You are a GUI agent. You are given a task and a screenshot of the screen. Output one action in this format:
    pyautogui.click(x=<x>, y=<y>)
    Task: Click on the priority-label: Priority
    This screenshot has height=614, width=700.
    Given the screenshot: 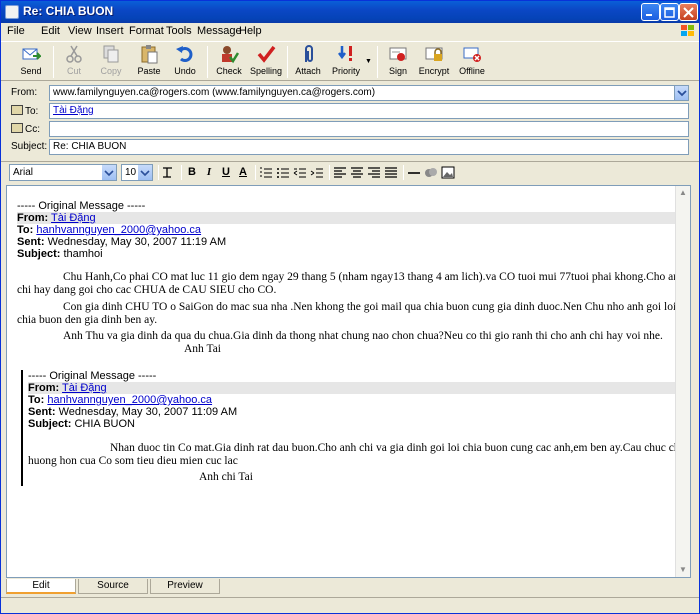 What is the action you would take?
    pyautogui.click(x=345, y=71)
    